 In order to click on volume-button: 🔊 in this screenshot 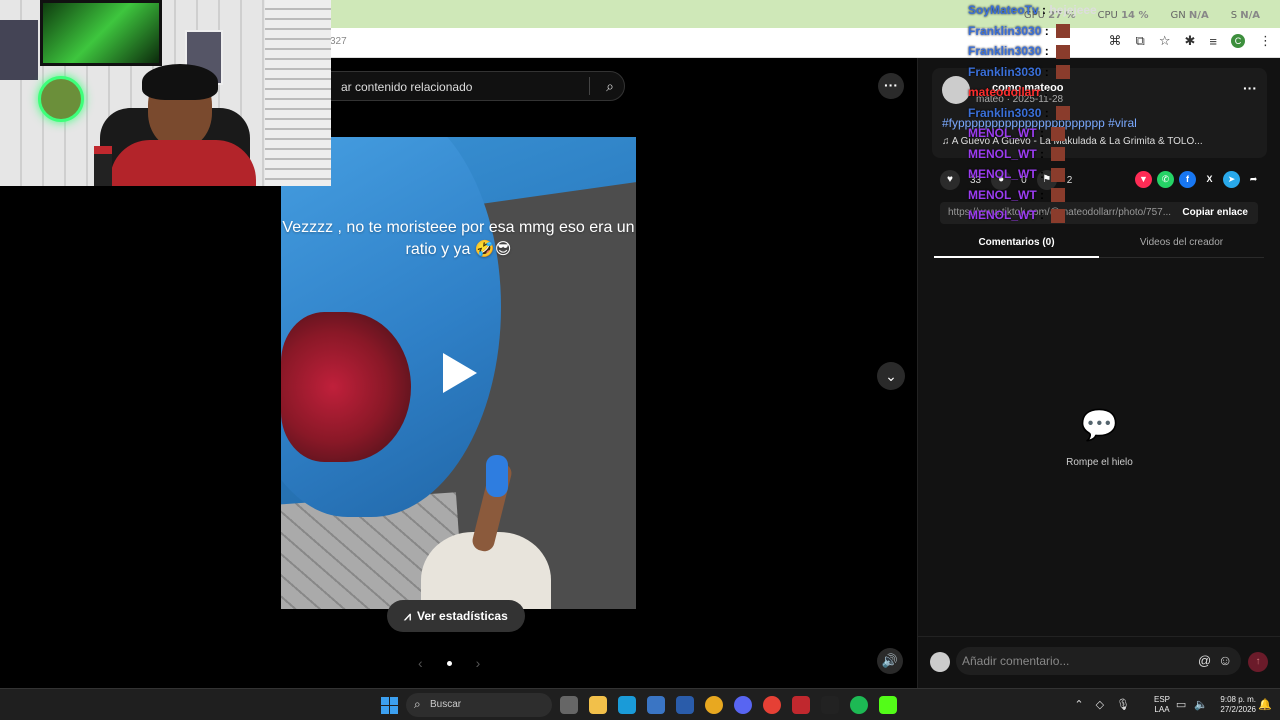, I will do `click(890, 661)`.